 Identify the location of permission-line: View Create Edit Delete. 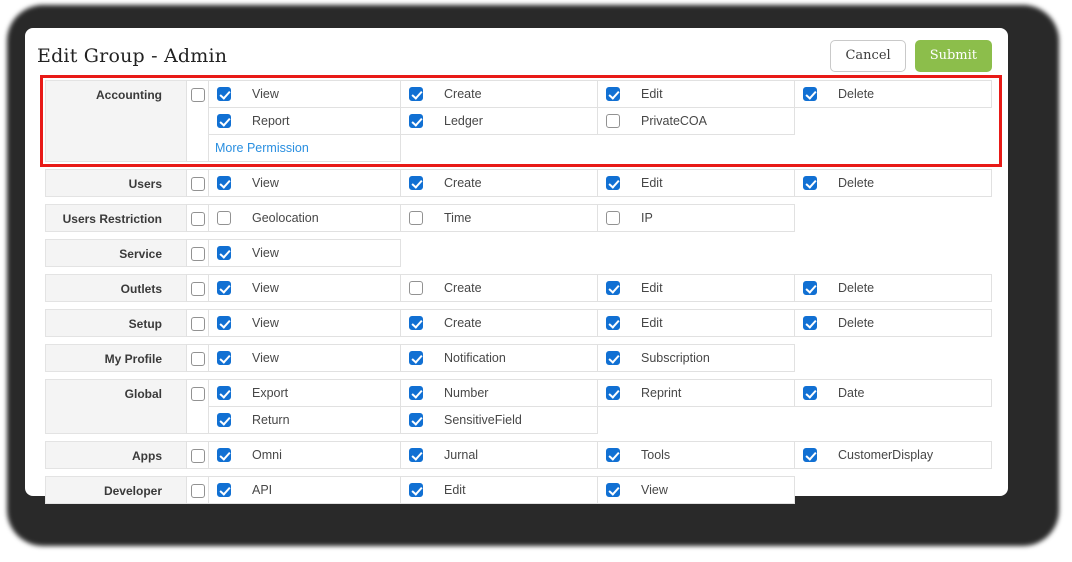
(602, 183).